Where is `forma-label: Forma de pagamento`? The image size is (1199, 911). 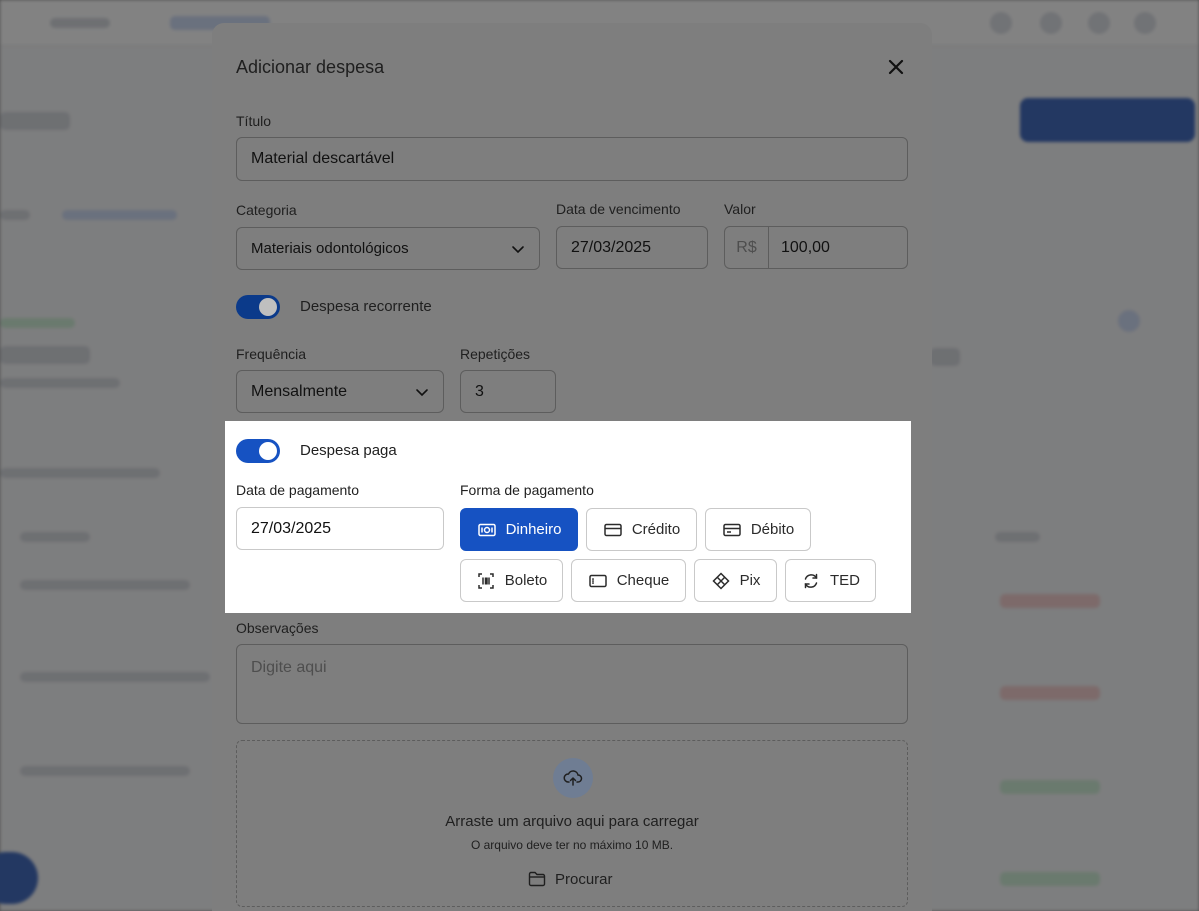 forma-label: Forma de pagamento is located at coordinates (527, 490).